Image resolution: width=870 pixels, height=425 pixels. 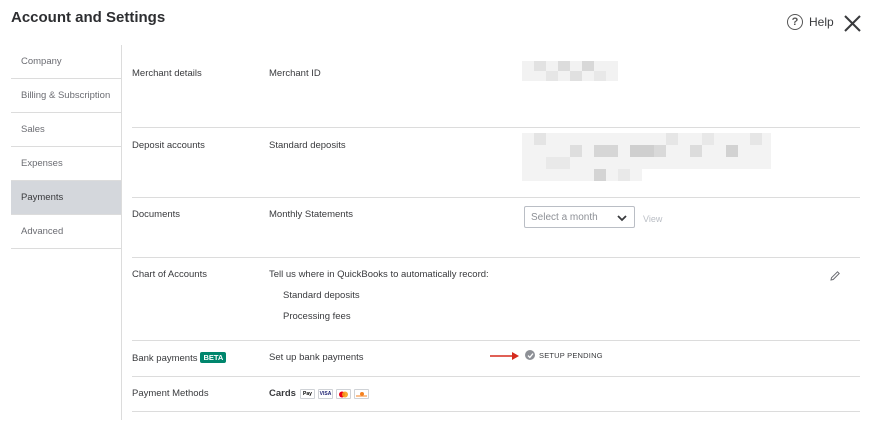 What do you see at coordinates (835, 276) in the screenshot?
I see `pencil-icon` at bounding box center [835, 276].